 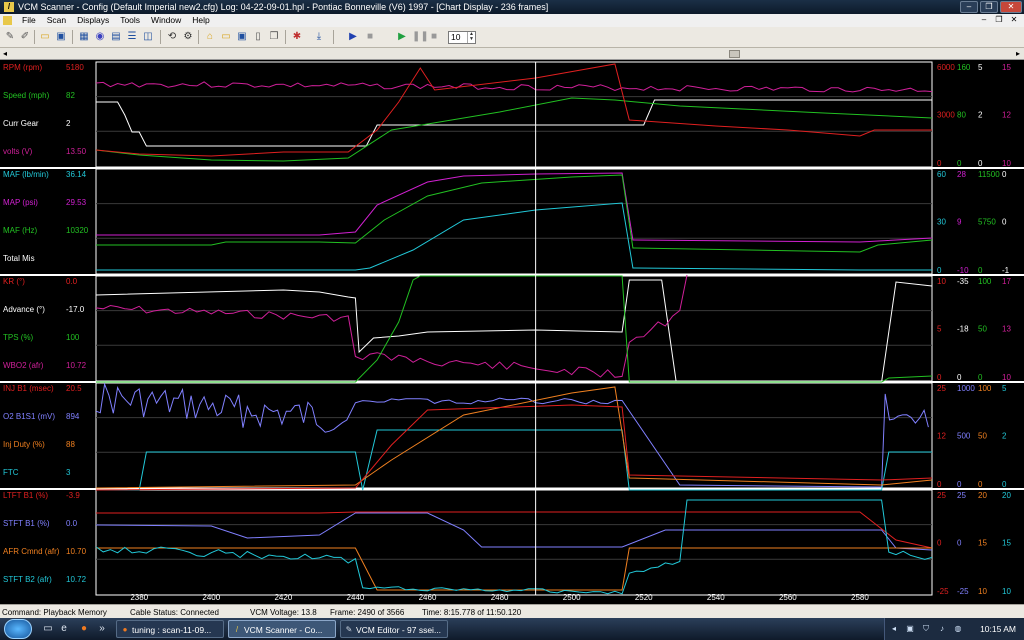 What do you see at coordinates (171, 20) in the screenshot?
I see `menu-window: Window` at bounding box center [171, 20].